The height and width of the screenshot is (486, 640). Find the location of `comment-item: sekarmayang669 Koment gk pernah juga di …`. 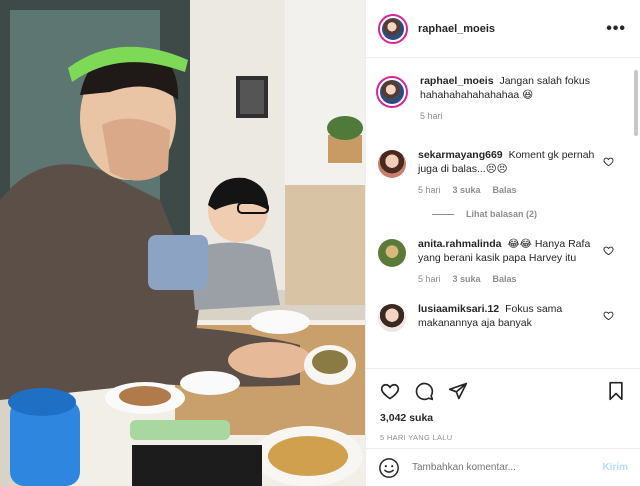

comment-item: sekarmayang669 Koment gk pernah juga di … is located at coordinates (503, 171).